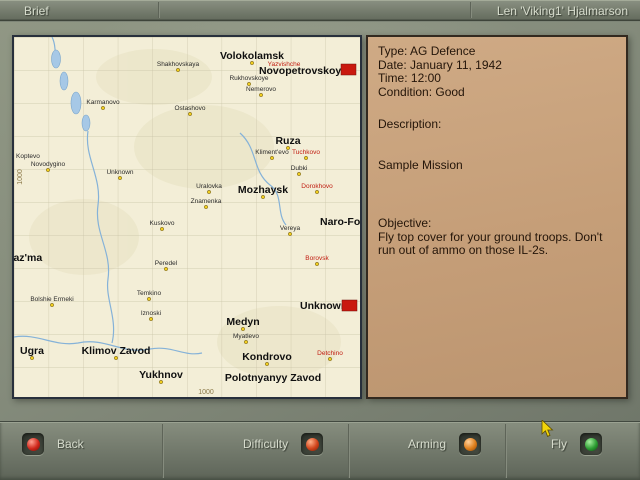 The width and height of the screenshot is (640, 480). I want to click on map-town-label: Klimov Zavod, so click(116, 351).